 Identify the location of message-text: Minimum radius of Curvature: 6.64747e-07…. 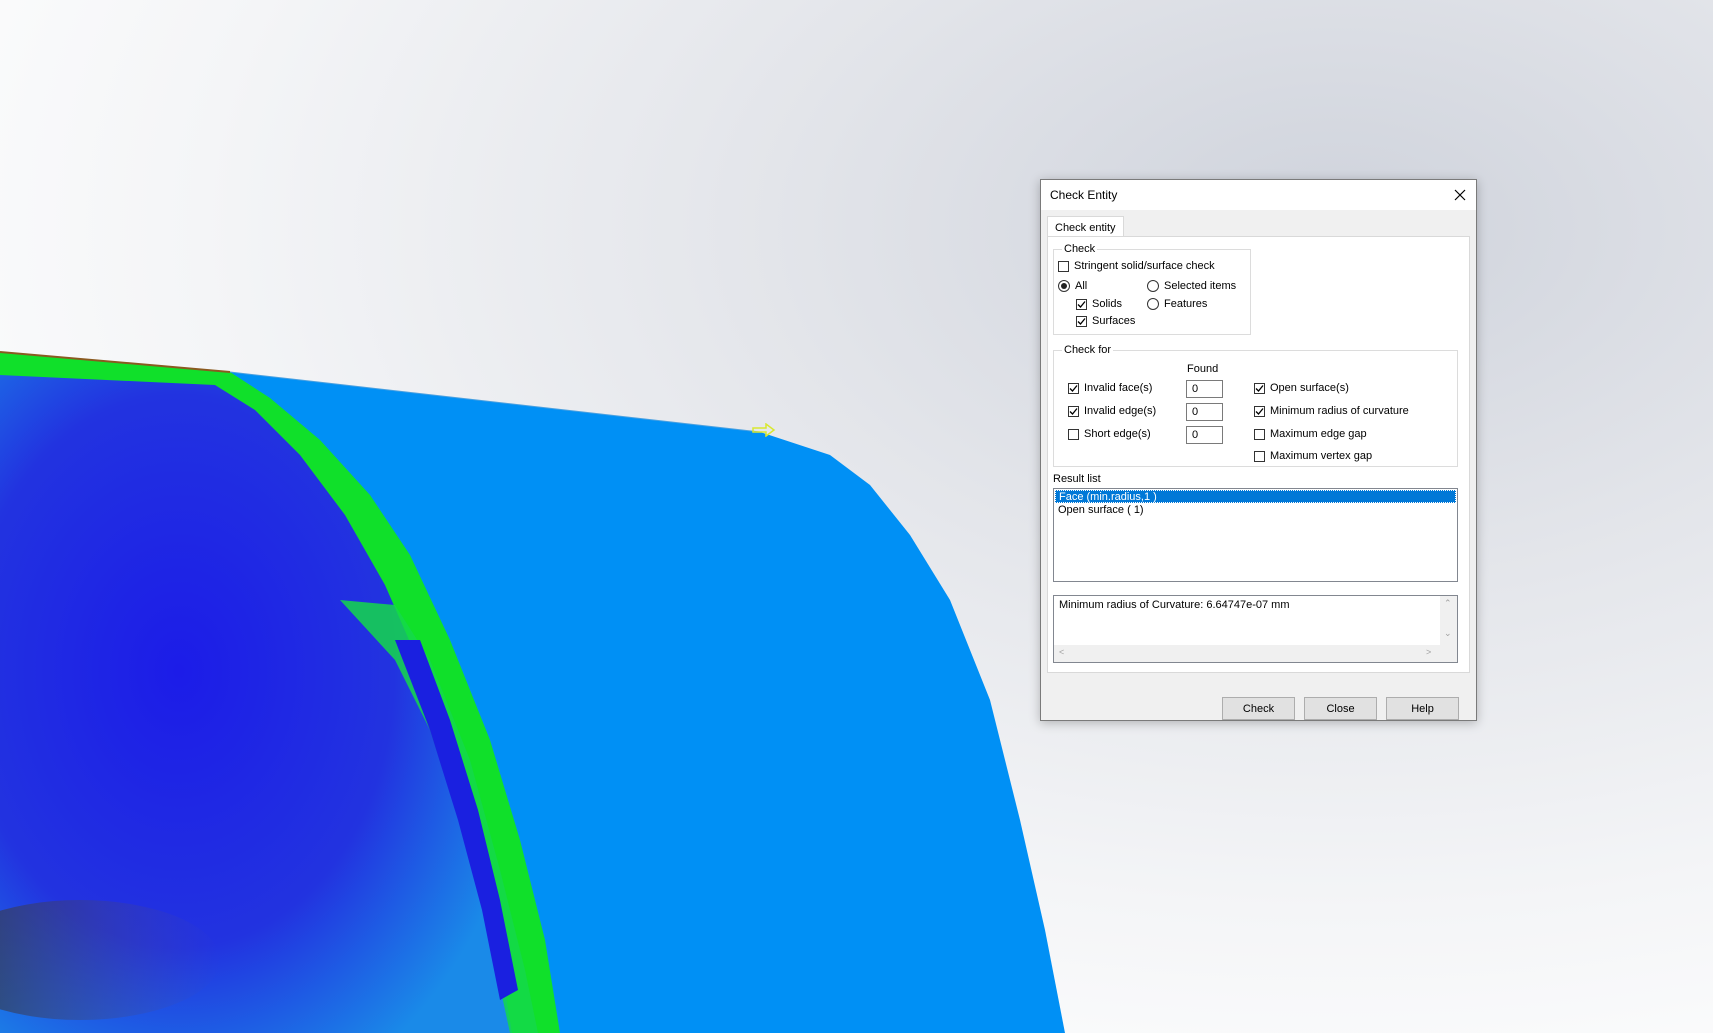
(1174, 605).